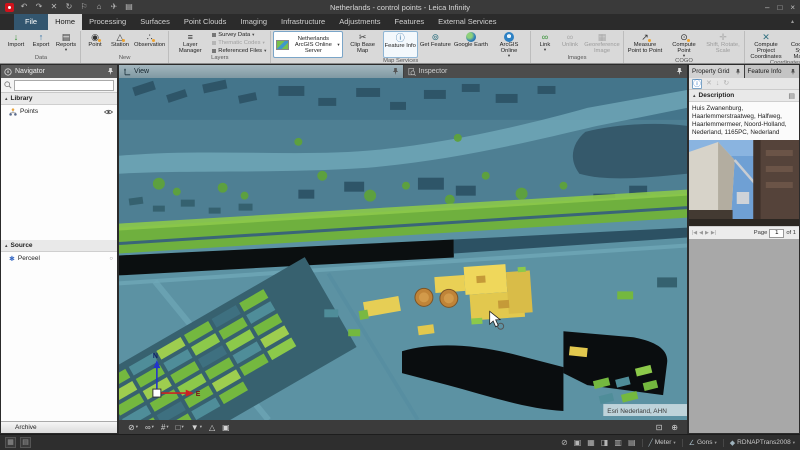 Image resolution: width=800 pixels, height=450 pixels. I want to click on frame-extent-button: ⊡, so click(659, 427).